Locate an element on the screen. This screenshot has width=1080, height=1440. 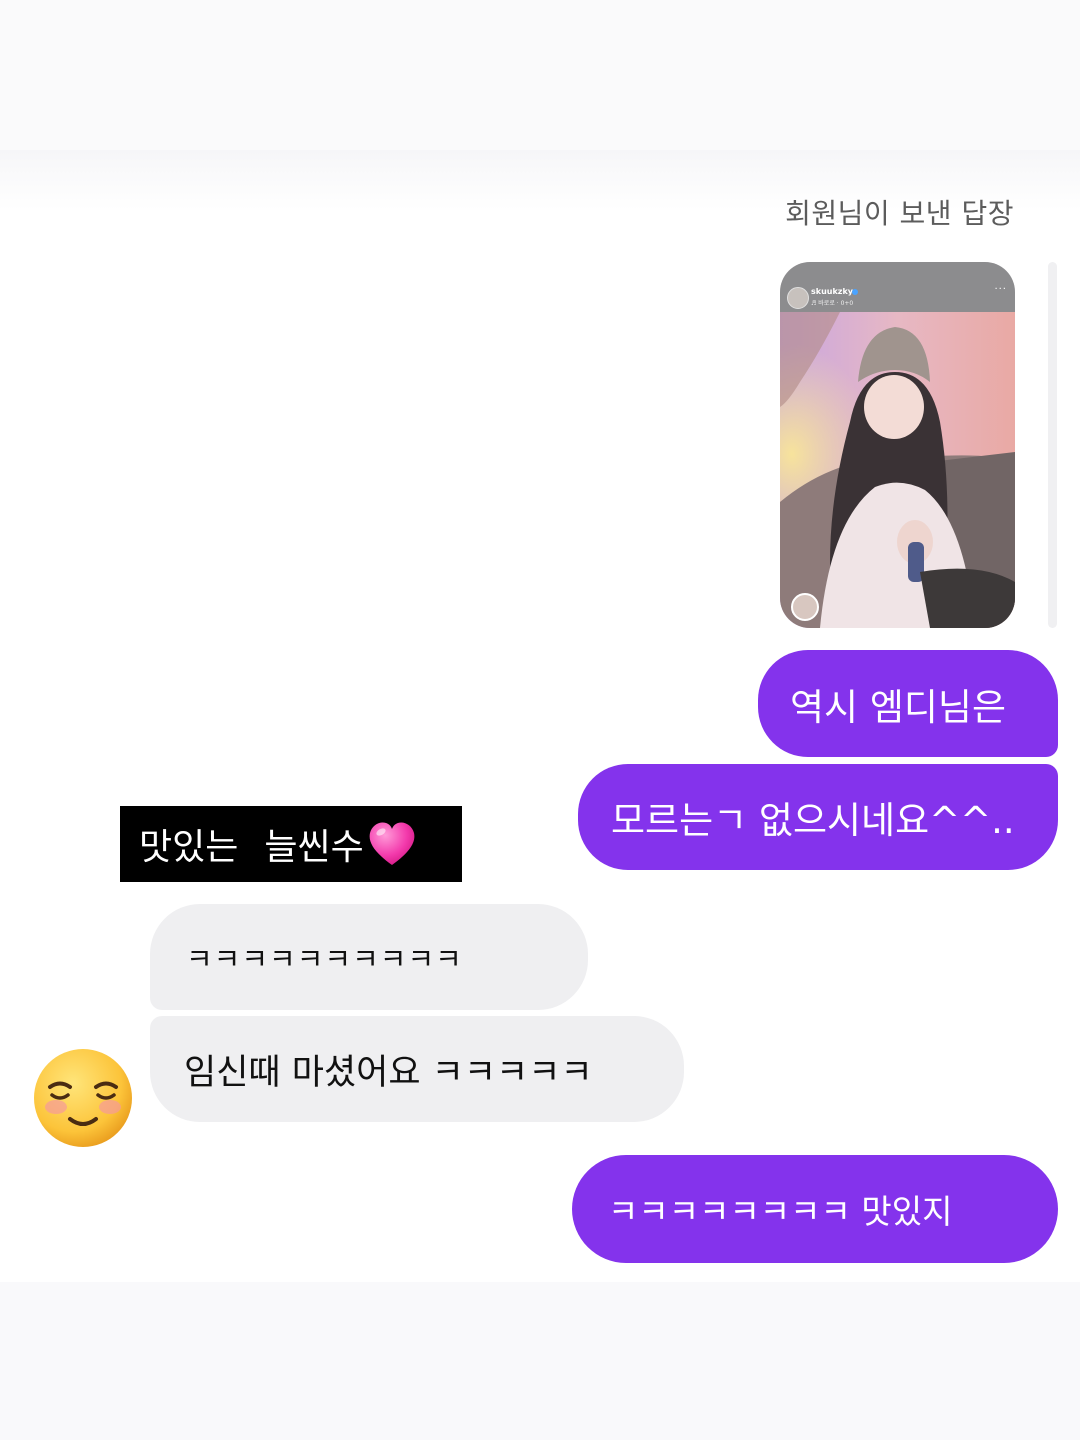
sticker-word: 늘씬수 is located at coordinates (314, 847).